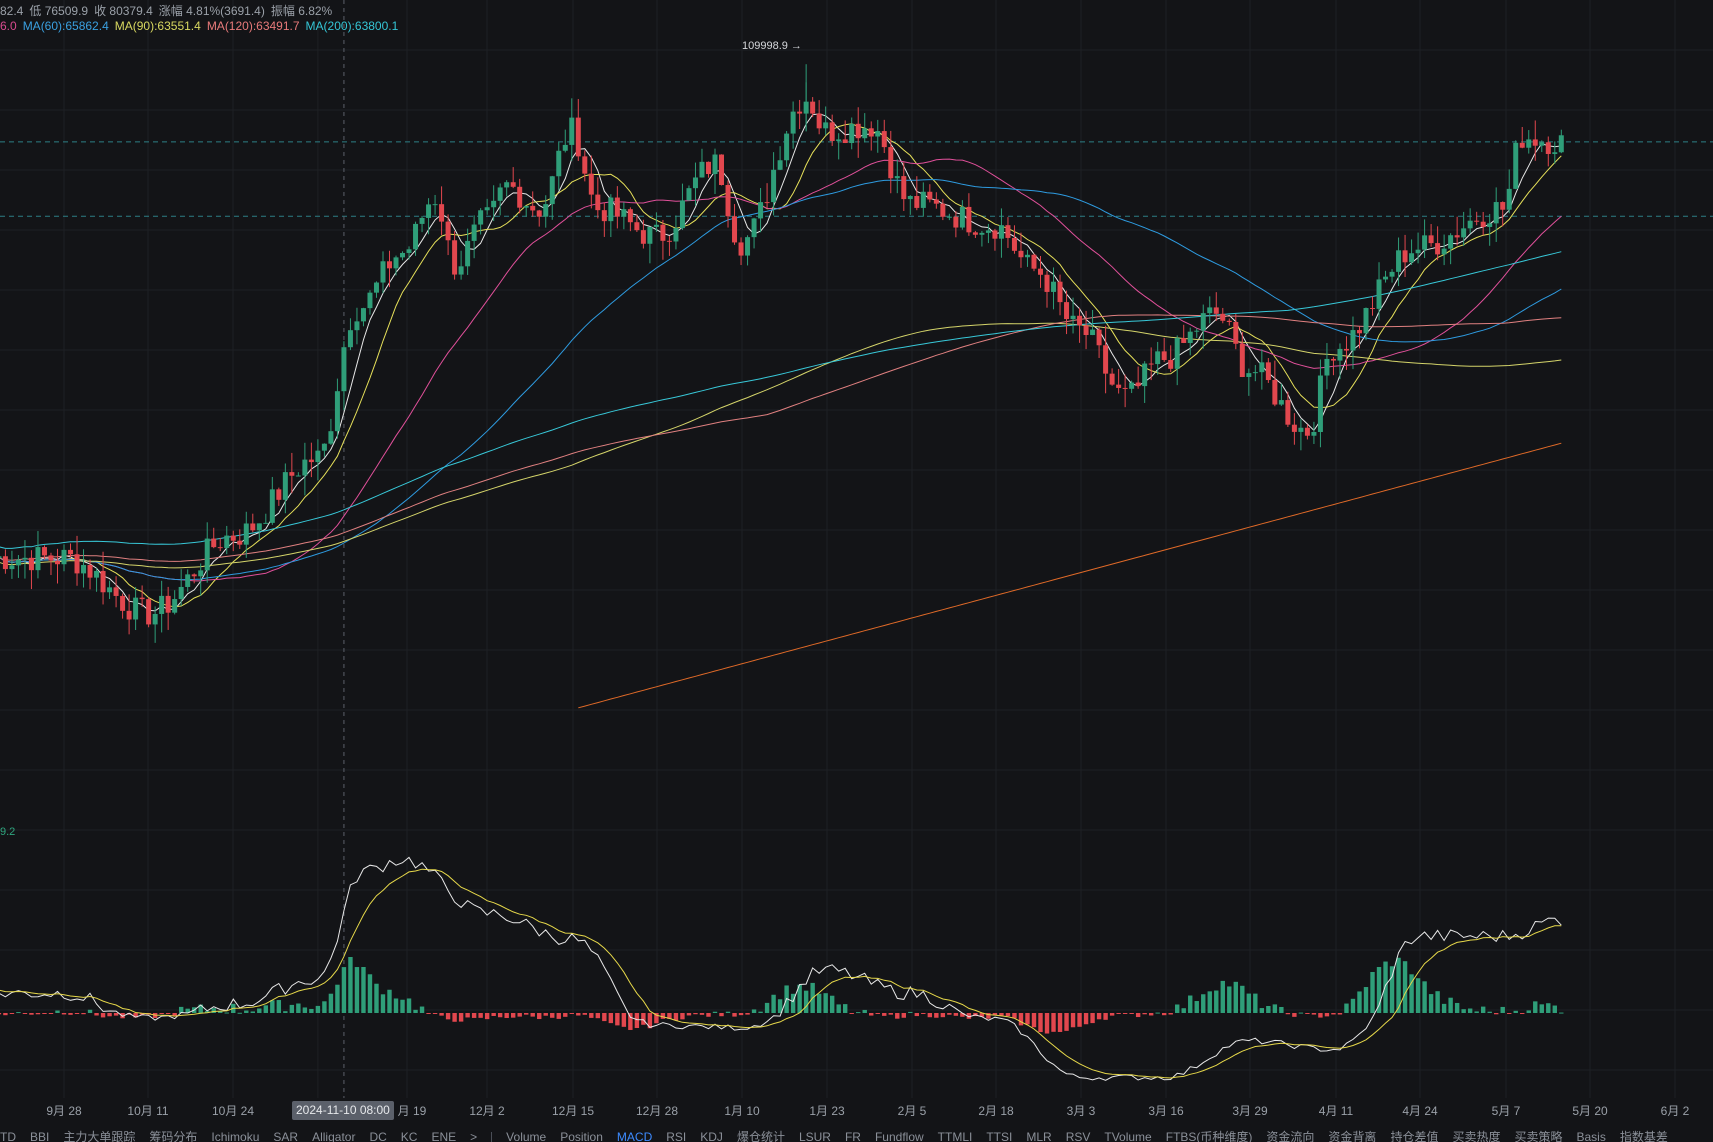  What do you see at coordinates (377, 1136) in the screenshot?
I see `toolbar-item: DC` at bounding box center [377, 1136].